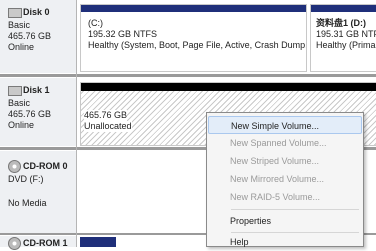  Describe the element at coordinates (19, 103) in the screenshot. I see `disk1-type: Basic` at that location.